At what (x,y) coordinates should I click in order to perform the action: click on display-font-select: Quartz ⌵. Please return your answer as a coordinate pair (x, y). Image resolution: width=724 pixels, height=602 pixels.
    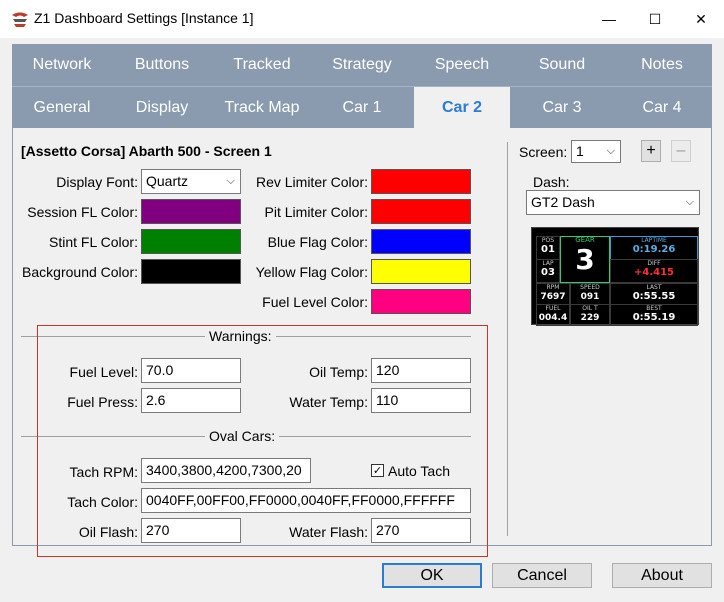
    Looking at the image, I should click on (191, 181).